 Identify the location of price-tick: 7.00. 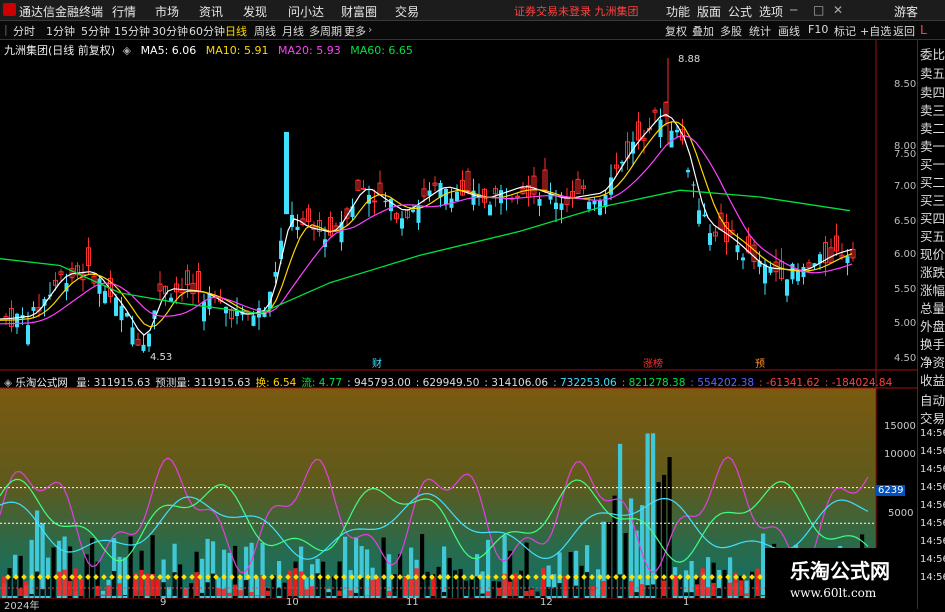
(905, 186).